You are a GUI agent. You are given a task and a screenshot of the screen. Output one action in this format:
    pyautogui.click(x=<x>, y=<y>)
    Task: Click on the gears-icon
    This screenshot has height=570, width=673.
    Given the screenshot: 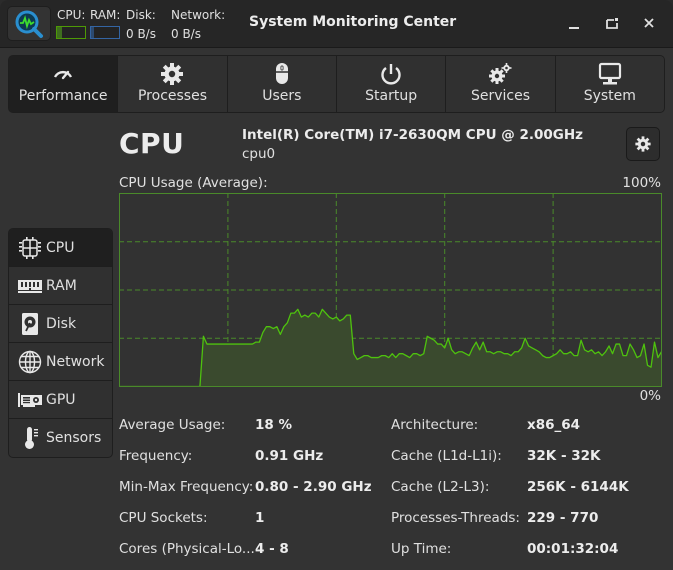 What is the action you would take?
    pyautogui.click(x=500, y=73)
    